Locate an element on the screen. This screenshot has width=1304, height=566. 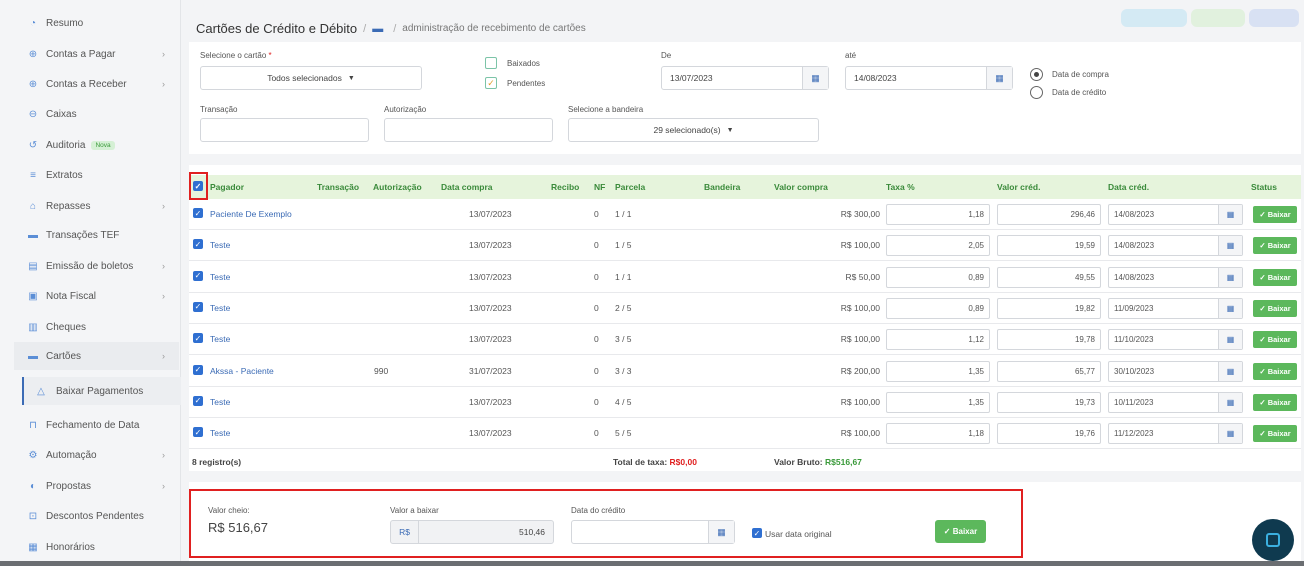
sidebar-item-baixar-pagamentos: △ Baixar Pagamentos is located at coordinates (101, 391).